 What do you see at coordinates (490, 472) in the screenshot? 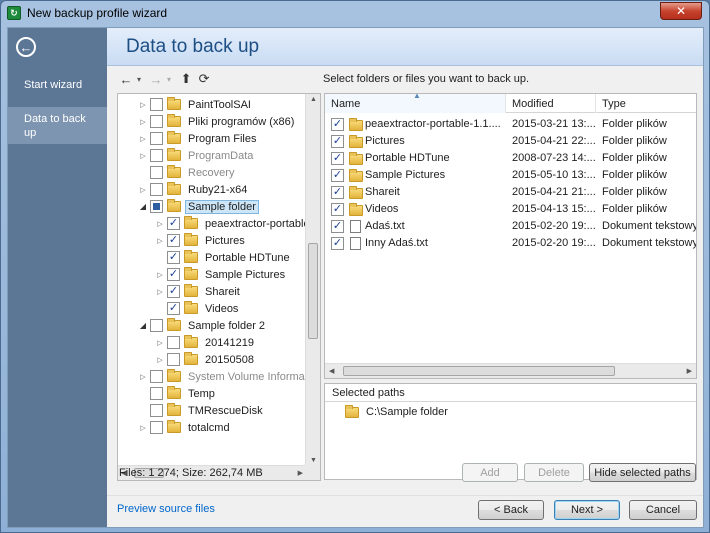
I see `add-button: Add` at bounding box center [490, 472].